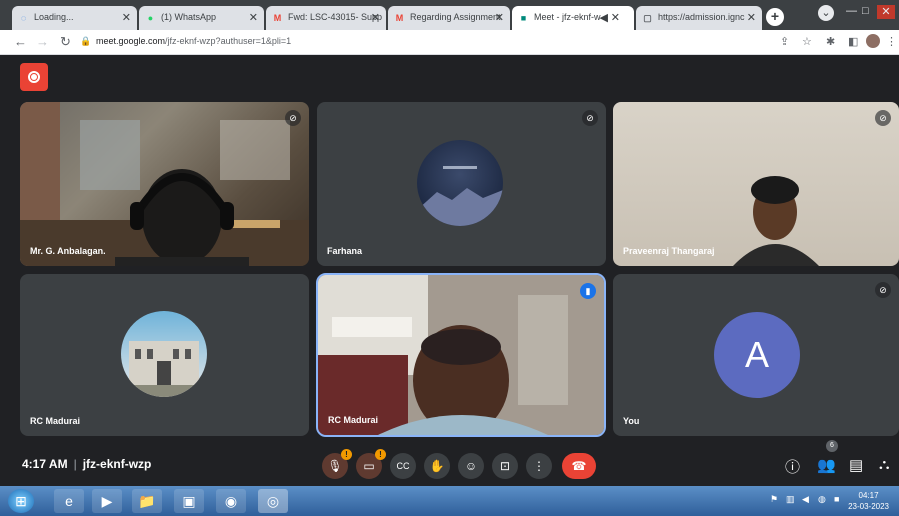  Describe the element at coordinates (836, 499) in the screenshot. I see `battery-icon: ■` at that location.